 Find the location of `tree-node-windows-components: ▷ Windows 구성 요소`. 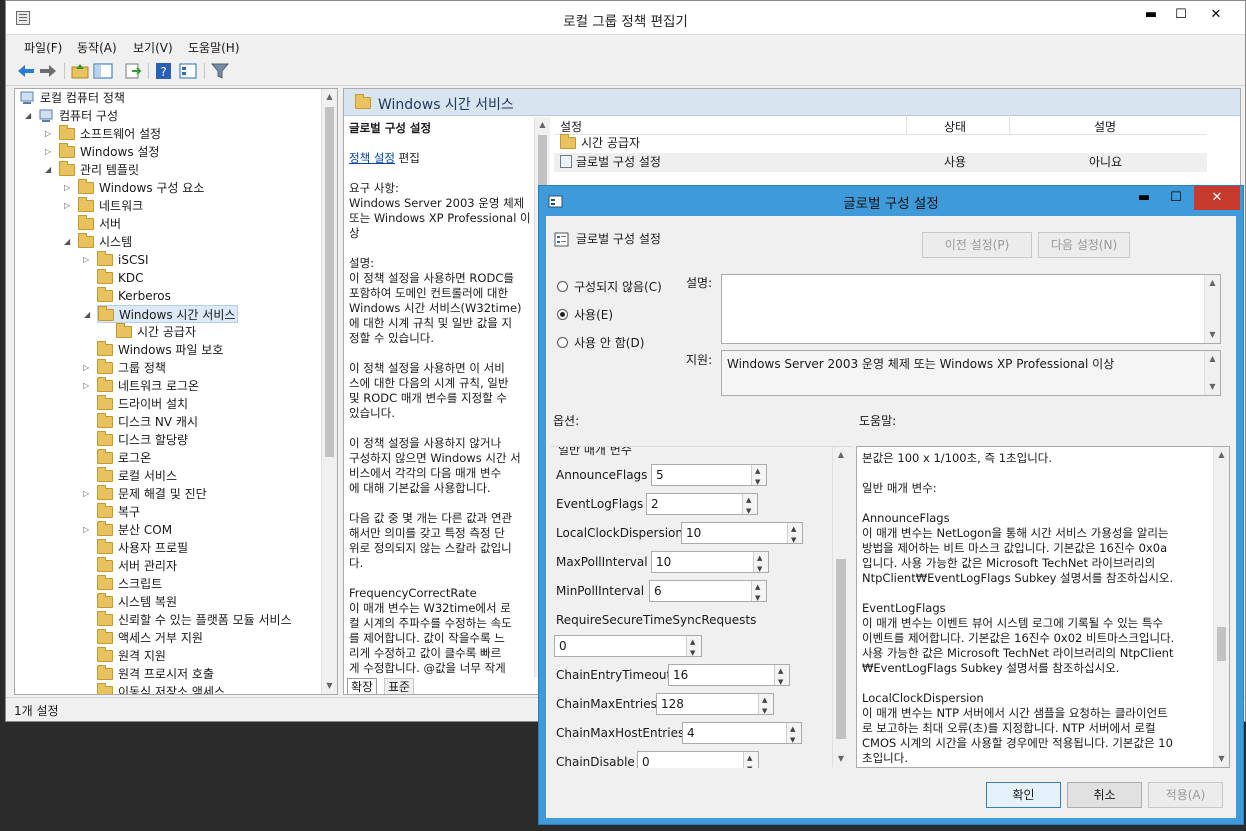

tree-node-windows-components: ▷ Windows 구성 요소 is located at coordinates (134, 188).